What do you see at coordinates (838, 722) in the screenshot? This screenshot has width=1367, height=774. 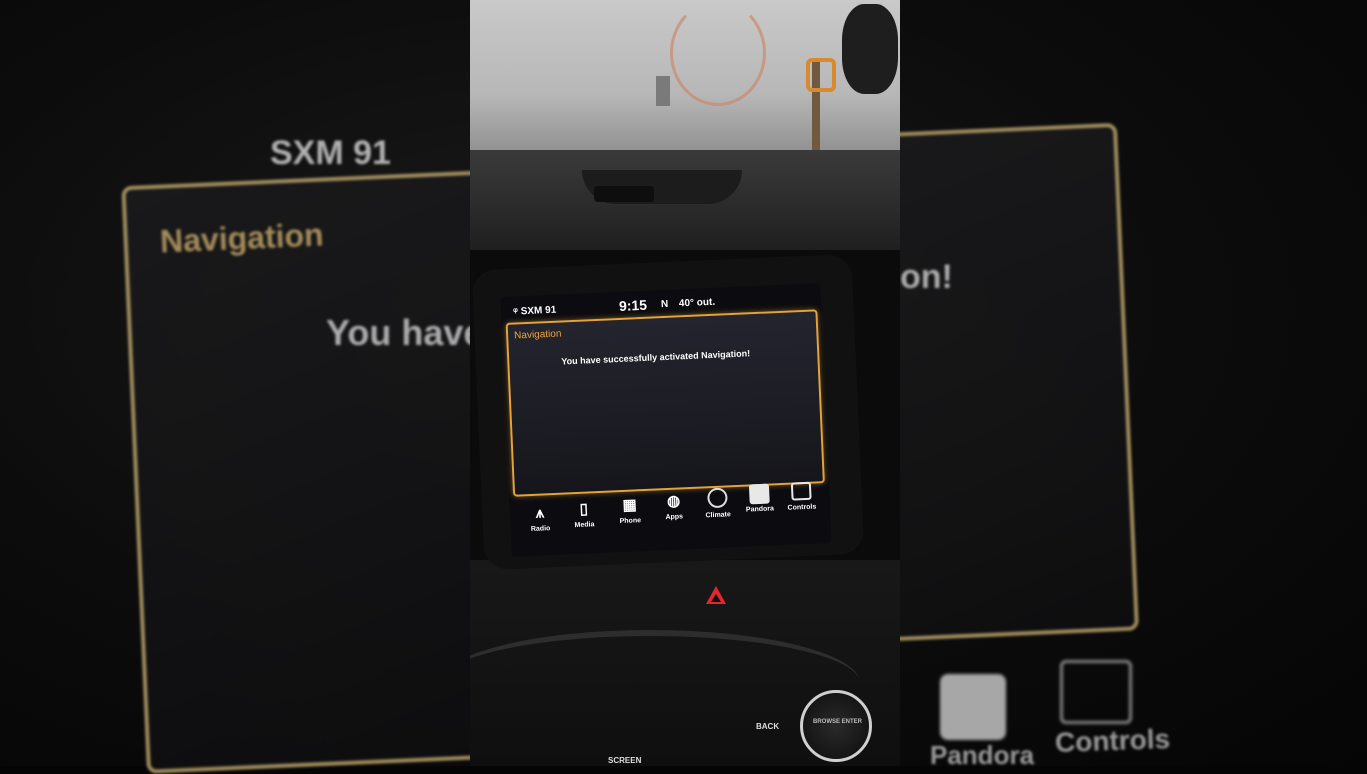 I see `knob-label: BROWSE ENTER` at bounding box center [838, 722].